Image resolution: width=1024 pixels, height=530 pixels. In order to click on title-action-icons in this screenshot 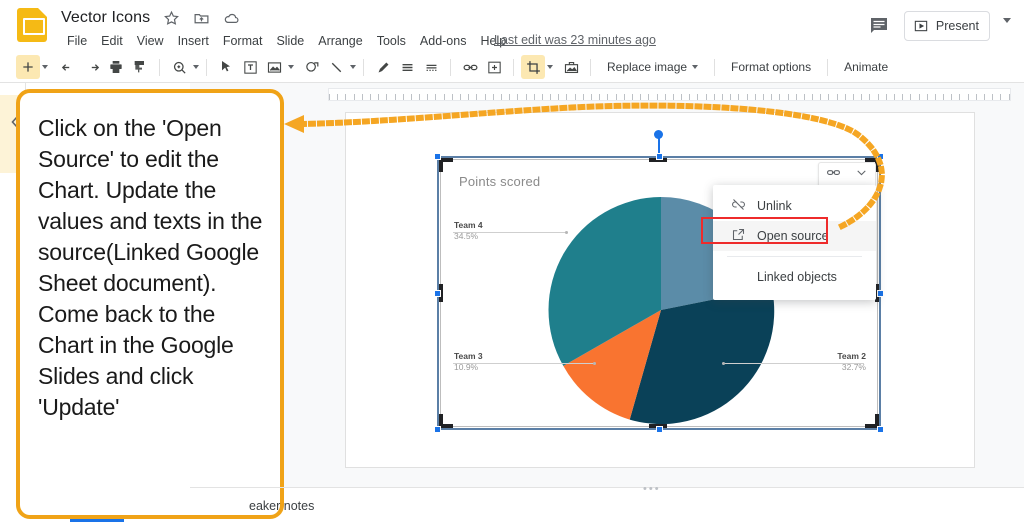, I will do `click(201, 18)`.